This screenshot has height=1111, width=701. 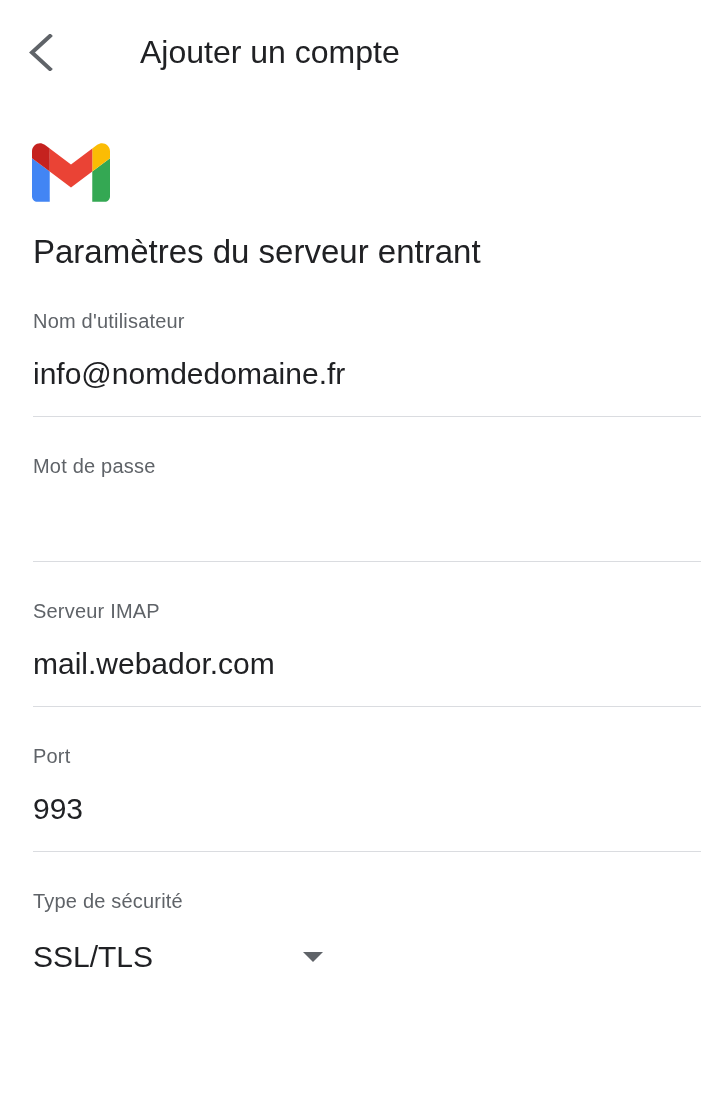 What do you see at coordinates (109, 321) in the screenshot?
I see `field-label: Nom d'utilisateur` at bounding box center [109, 321].